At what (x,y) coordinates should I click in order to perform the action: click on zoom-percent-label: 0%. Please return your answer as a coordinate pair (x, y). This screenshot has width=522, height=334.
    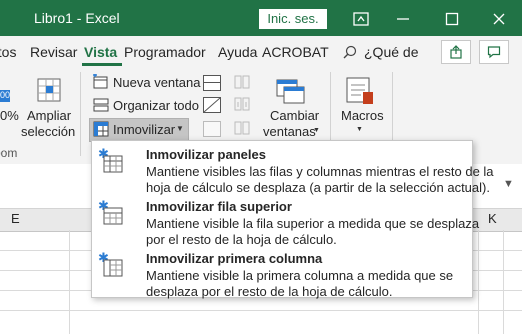
    Looking at the image, I should click on (9, 115).